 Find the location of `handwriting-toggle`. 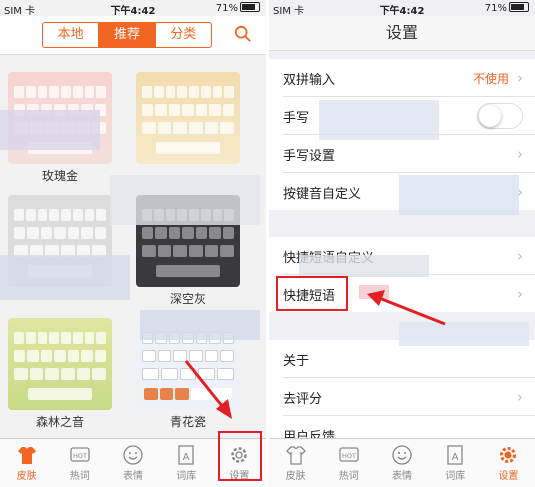

handwriting-toggle is located at coordinates (500, 116).